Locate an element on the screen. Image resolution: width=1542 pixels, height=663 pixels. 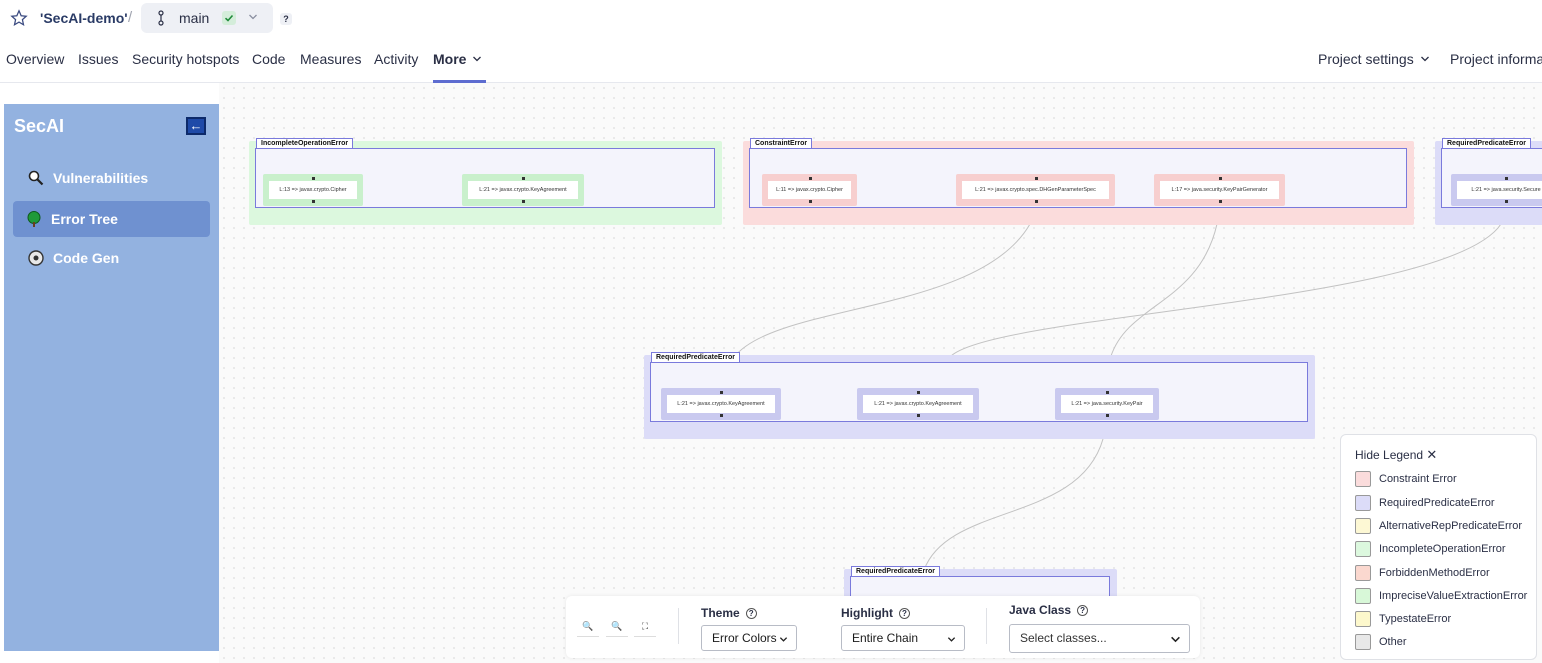
node-label: L:13 => javax.crypto.Cipher is located at coordinates (313, 190).